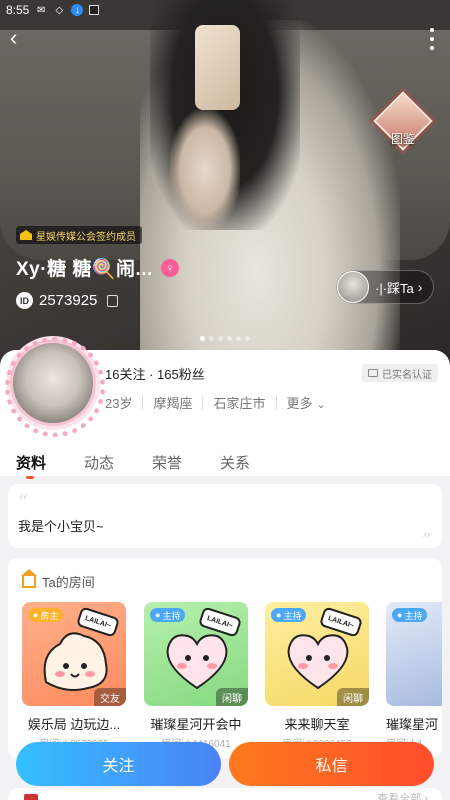  I want to click on room-card: LAILAI~ ● 主持 闲聊 璀璨星河开会中 房间id:4416041, so click(196, 676).